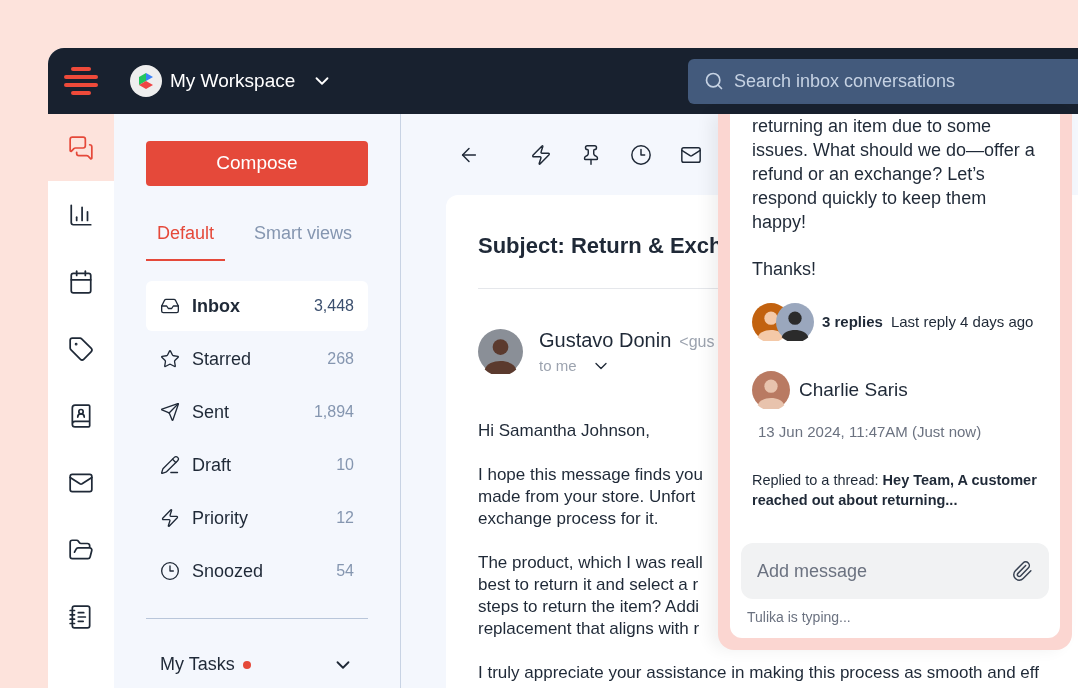 This screenshot has height=688, width=1078. I want to click on folder-item: Inbox 3,448, so click(257, 306).